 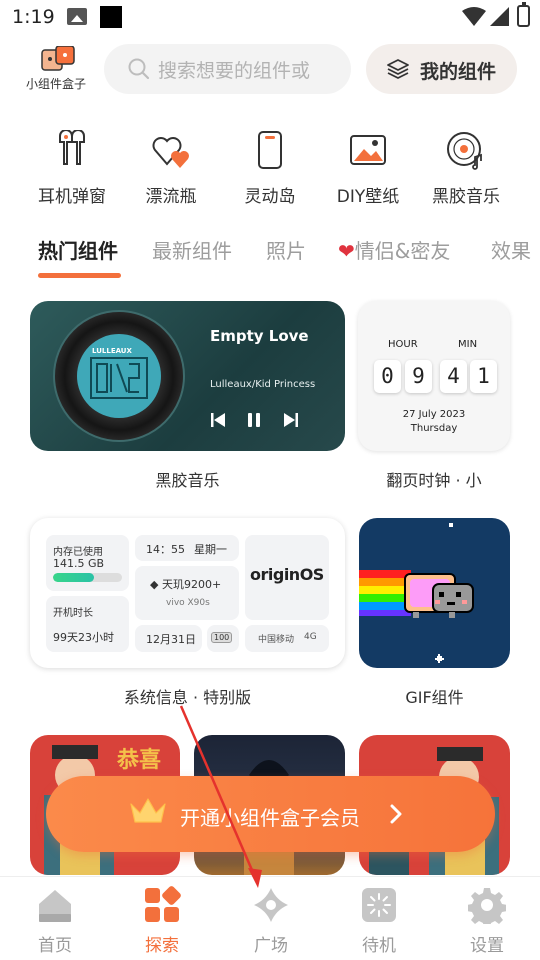 What do you see at coordinates (458, 72) in the screenshot?
I see `my-widgets-label: 我的组件` at bounding box center [458, 72].